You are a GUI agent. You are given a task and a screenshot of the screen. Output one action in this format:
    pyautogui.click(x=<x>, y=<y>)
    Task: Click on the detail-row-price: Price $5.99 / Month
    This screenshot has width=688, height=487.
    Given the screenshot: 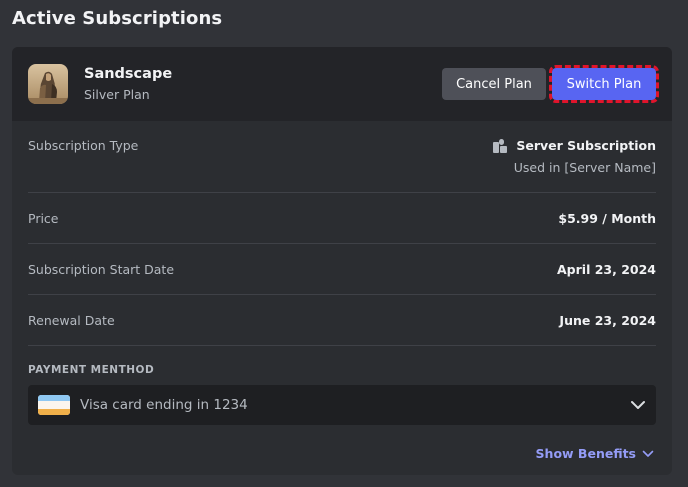 What is the action you would take?
    pyautogui.click(x=342, y=218)
    